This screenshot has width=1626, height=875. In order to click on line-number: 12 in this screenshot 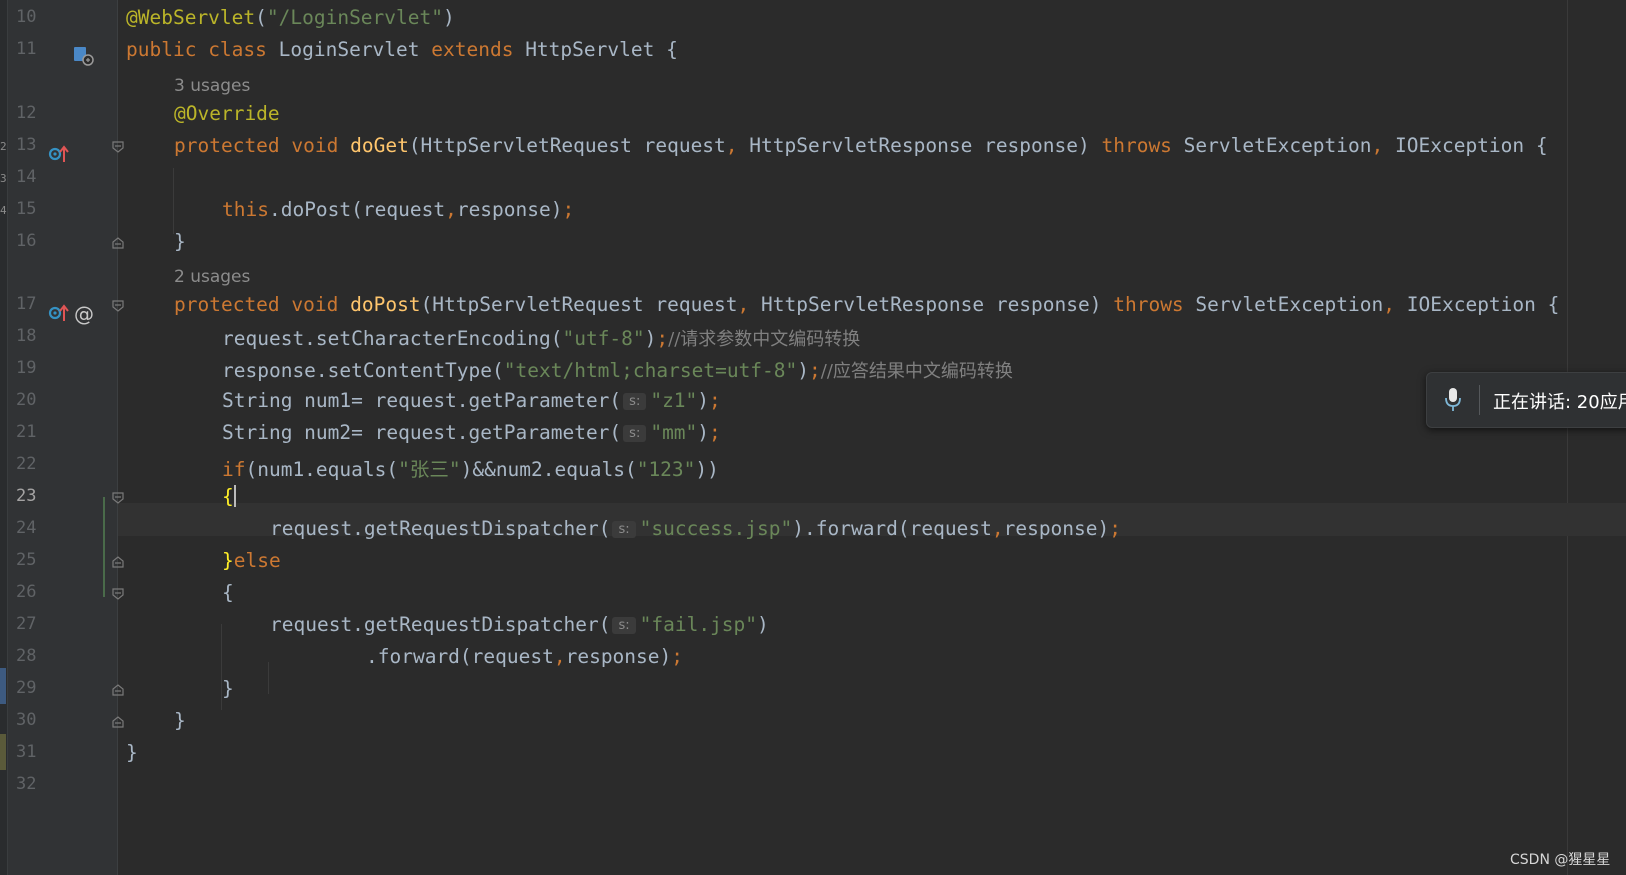, I will do `click(26, 113)`.